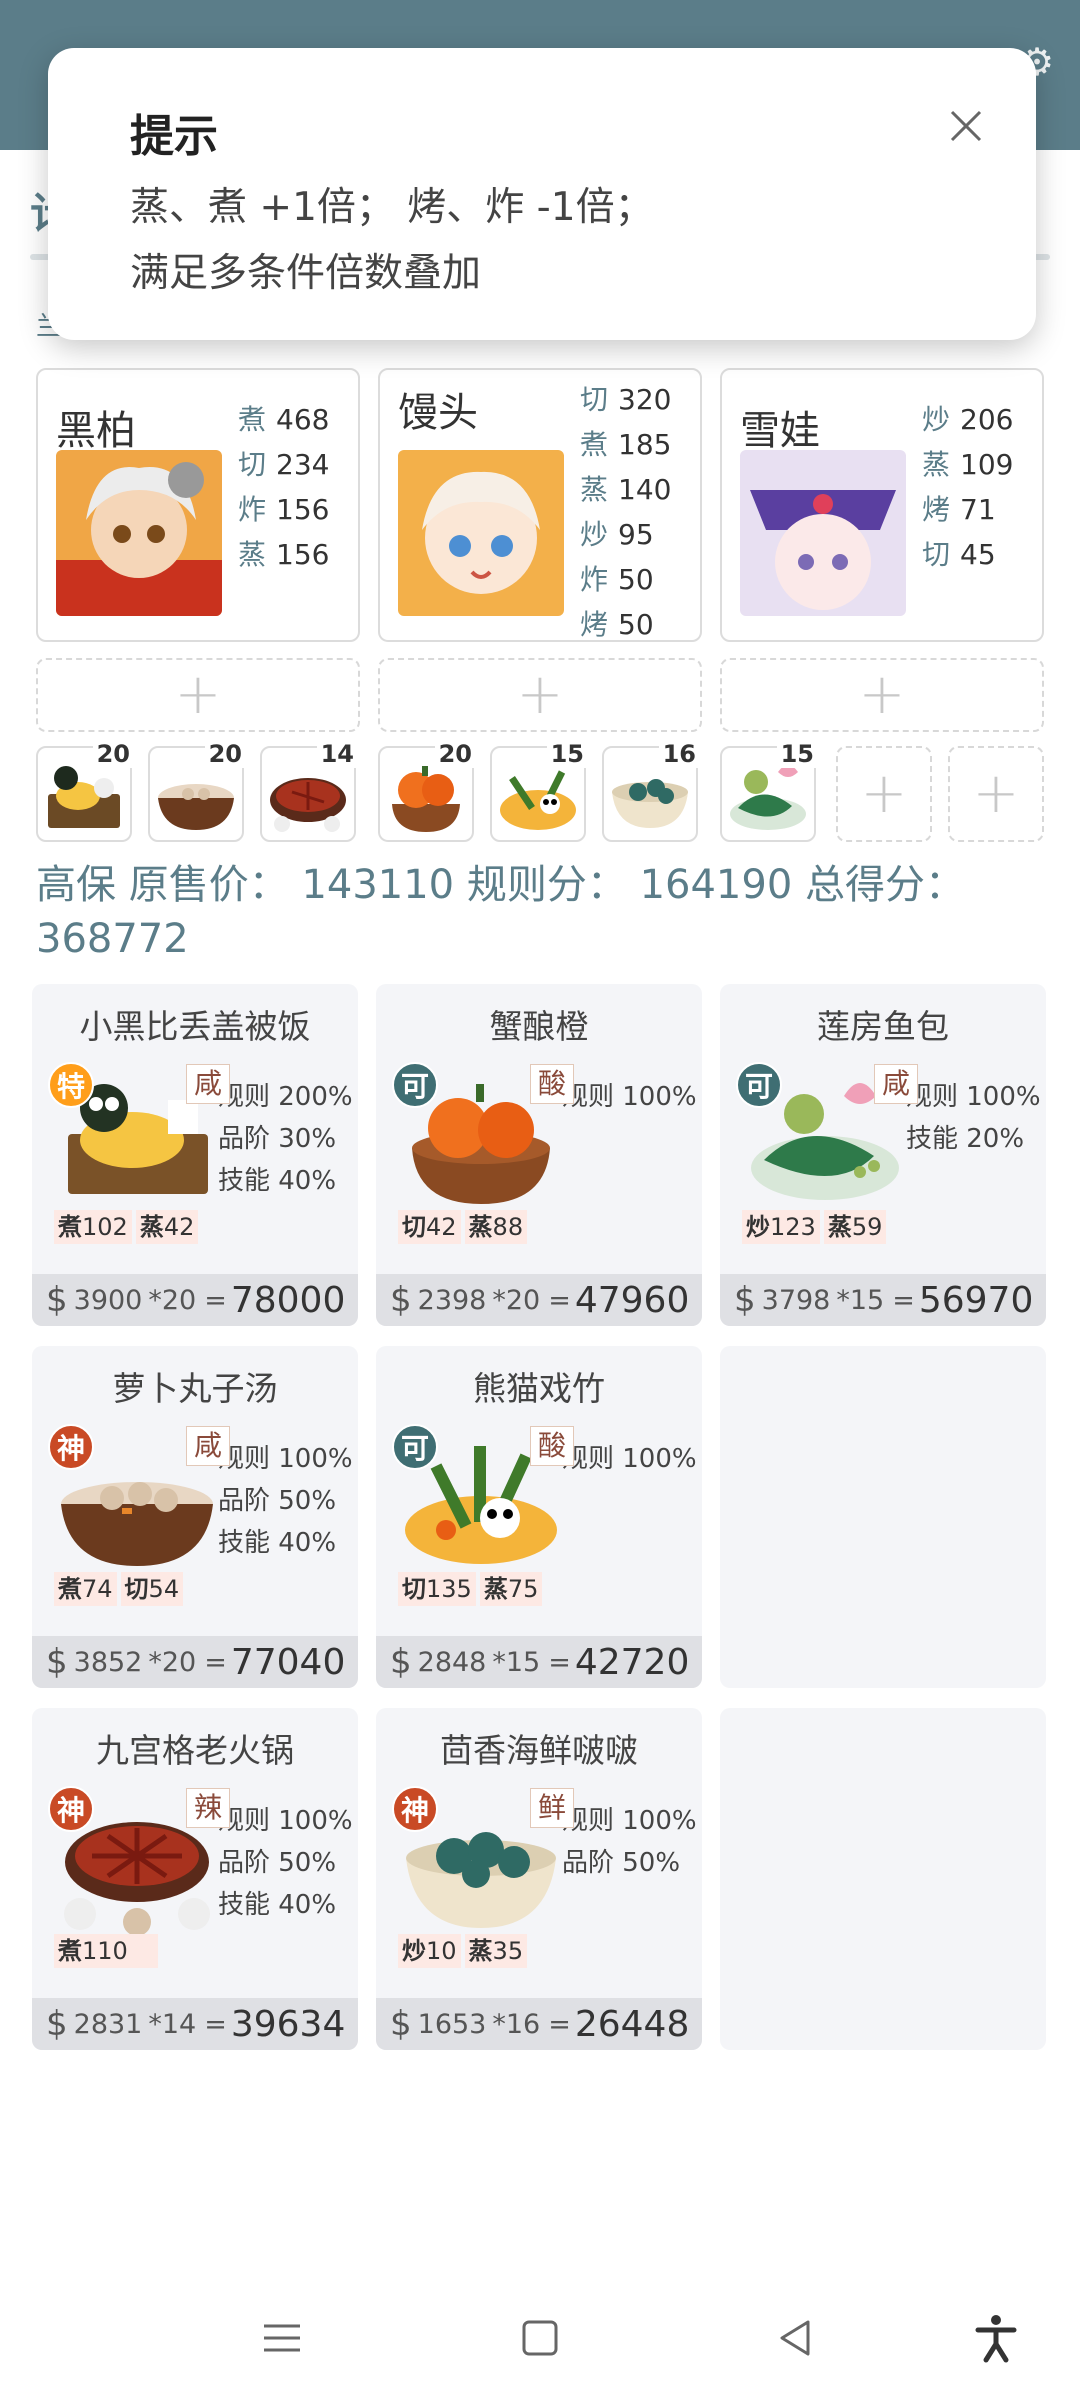 The height and width of the screenshot is (2400, 1080). What do you see at coordinates (996, 2338) in the screenshot?
I see `accessibility-icon` at bounding box center [996, 2338].